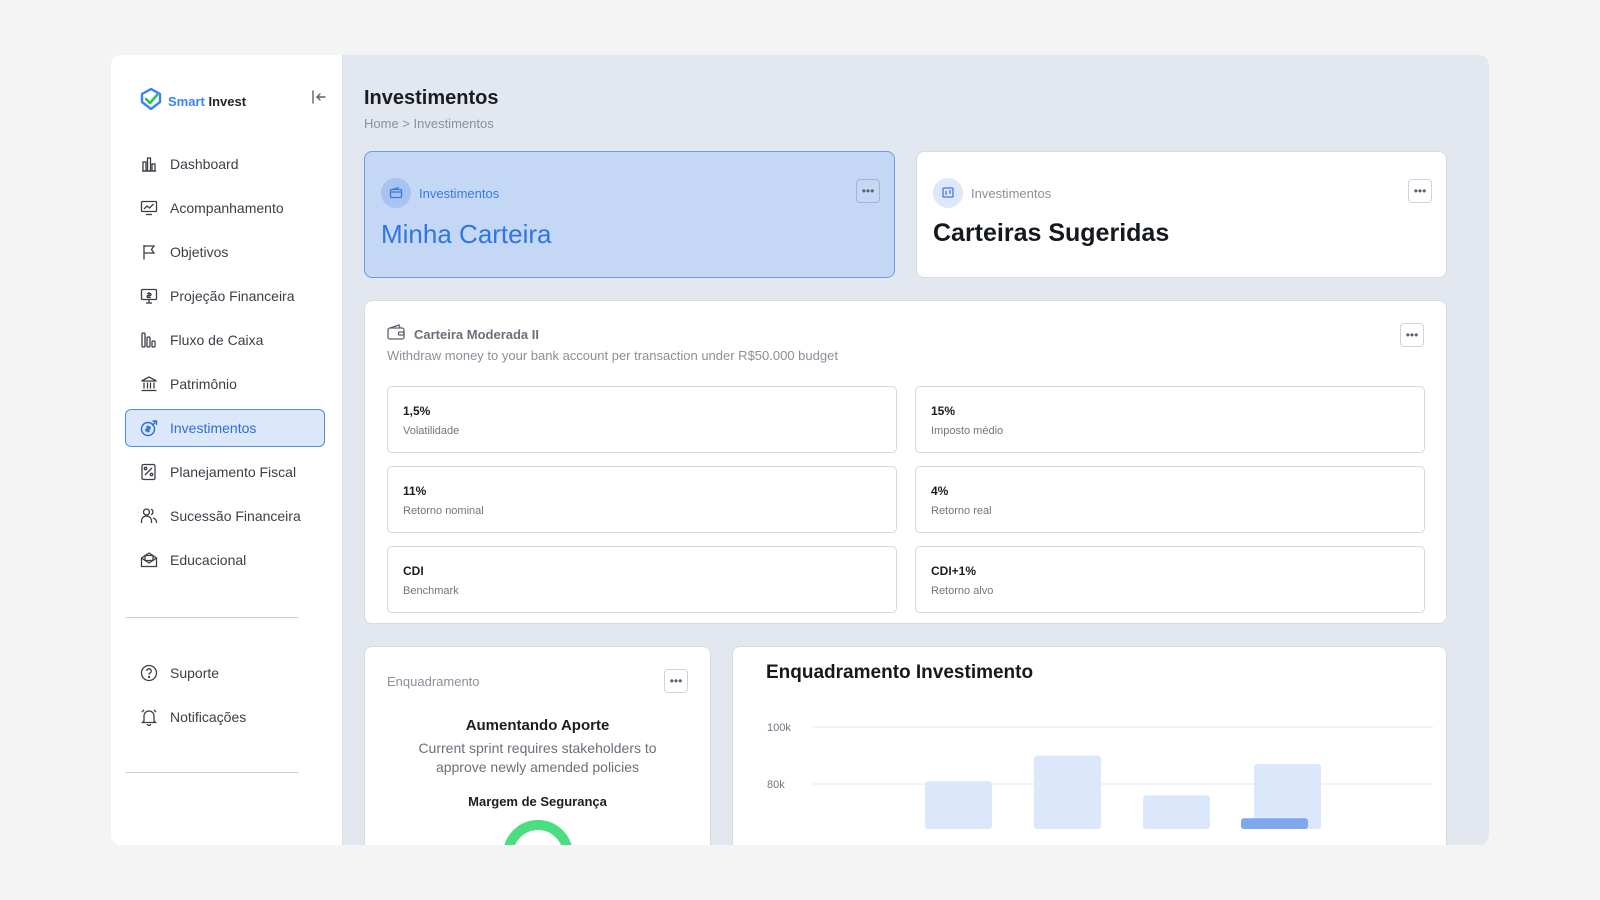 The image size is (1600, 900). I want to click on sidebar-item-planejamento-fiscal: Planejamento Fiscal, so click(225, 472).